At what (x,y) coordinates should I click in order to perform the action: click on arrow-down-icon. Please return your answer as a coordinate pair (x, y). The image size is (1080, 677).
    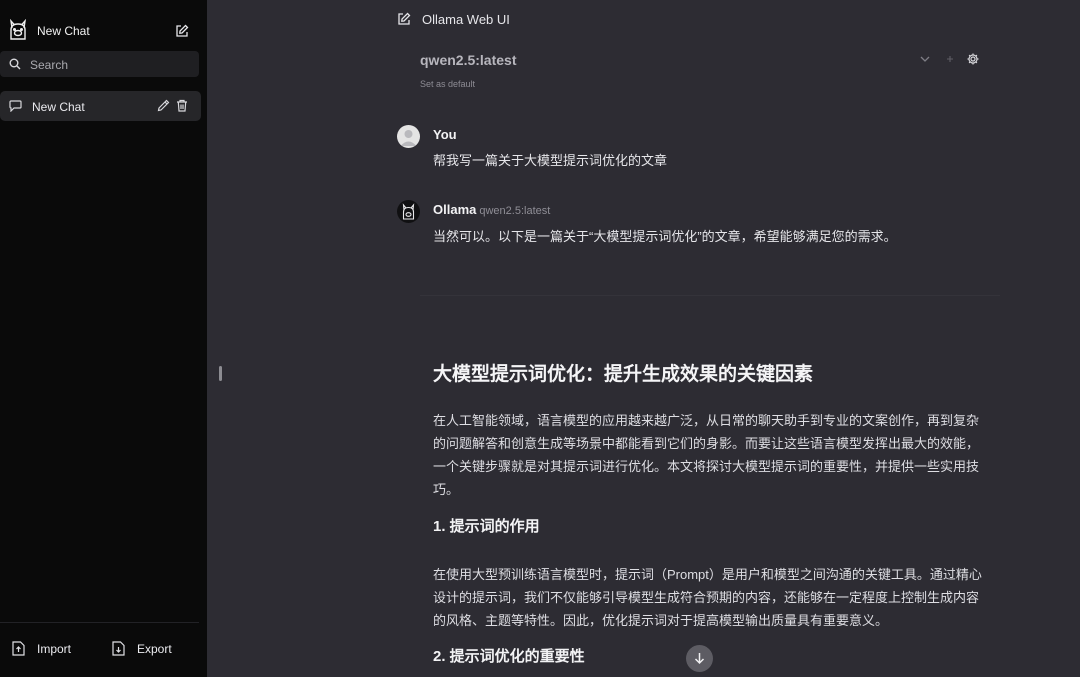
    Looking at the image, I should click on (699, 659).